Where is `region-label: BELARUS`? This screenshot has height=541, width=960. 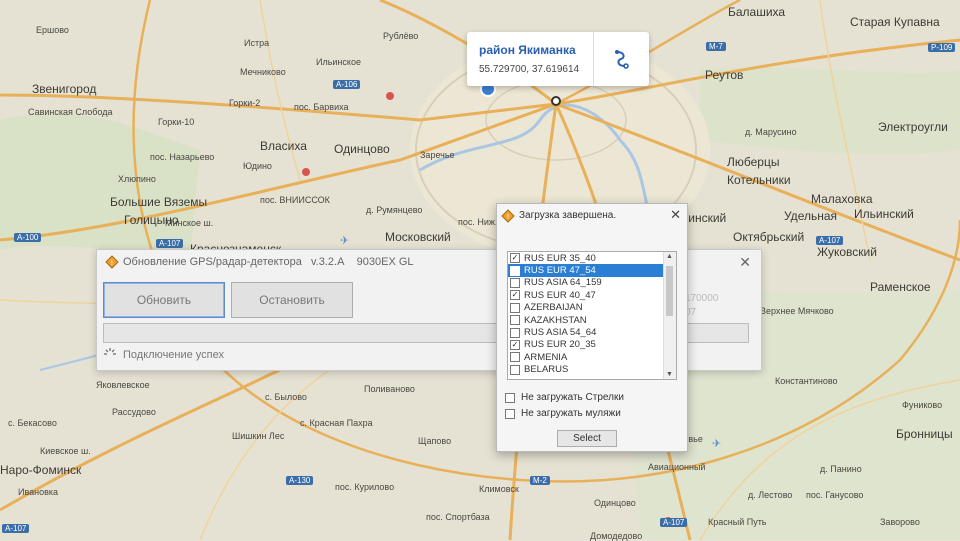
region-label: BELARUS is located at coordinates (546, 370).